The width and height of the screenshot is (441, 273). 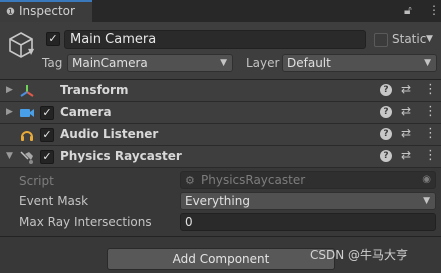 I want to click on layer-label: Layer, so click(x=263, y=63).